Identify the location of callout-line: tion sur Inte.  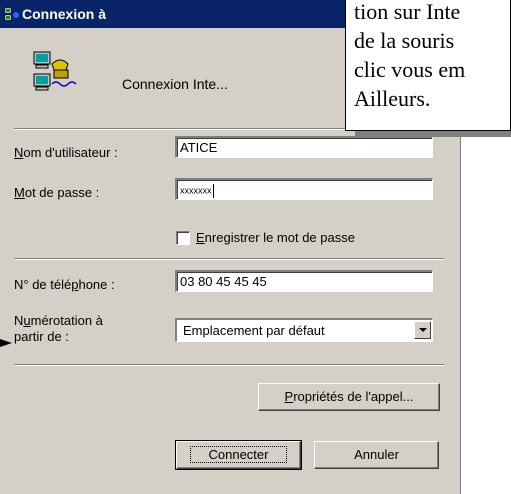
(407, 12).